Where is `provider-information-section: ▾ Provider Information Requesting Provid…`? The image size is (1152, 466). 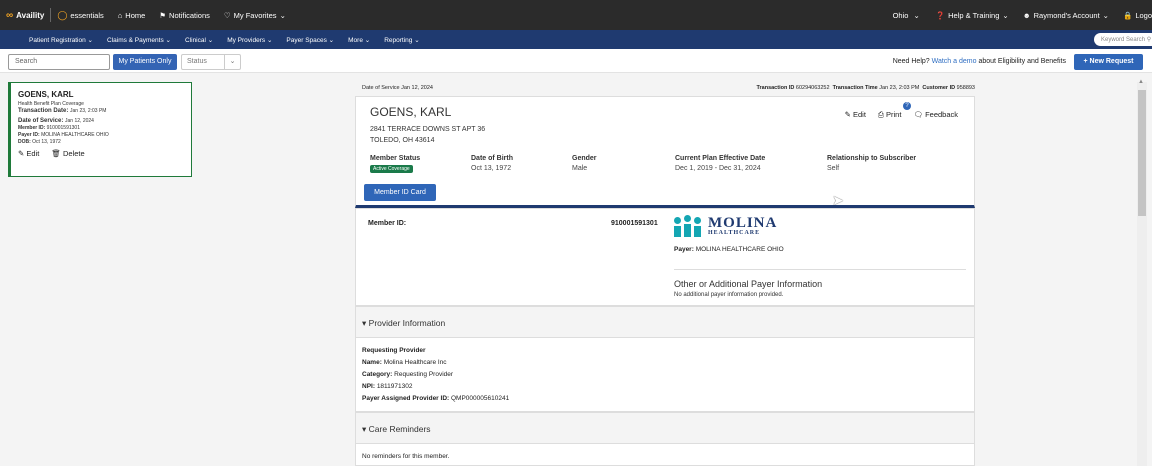
provider-information-section: ▾ Provider Information Requesting Provid… is located at coordinates (665, 359).